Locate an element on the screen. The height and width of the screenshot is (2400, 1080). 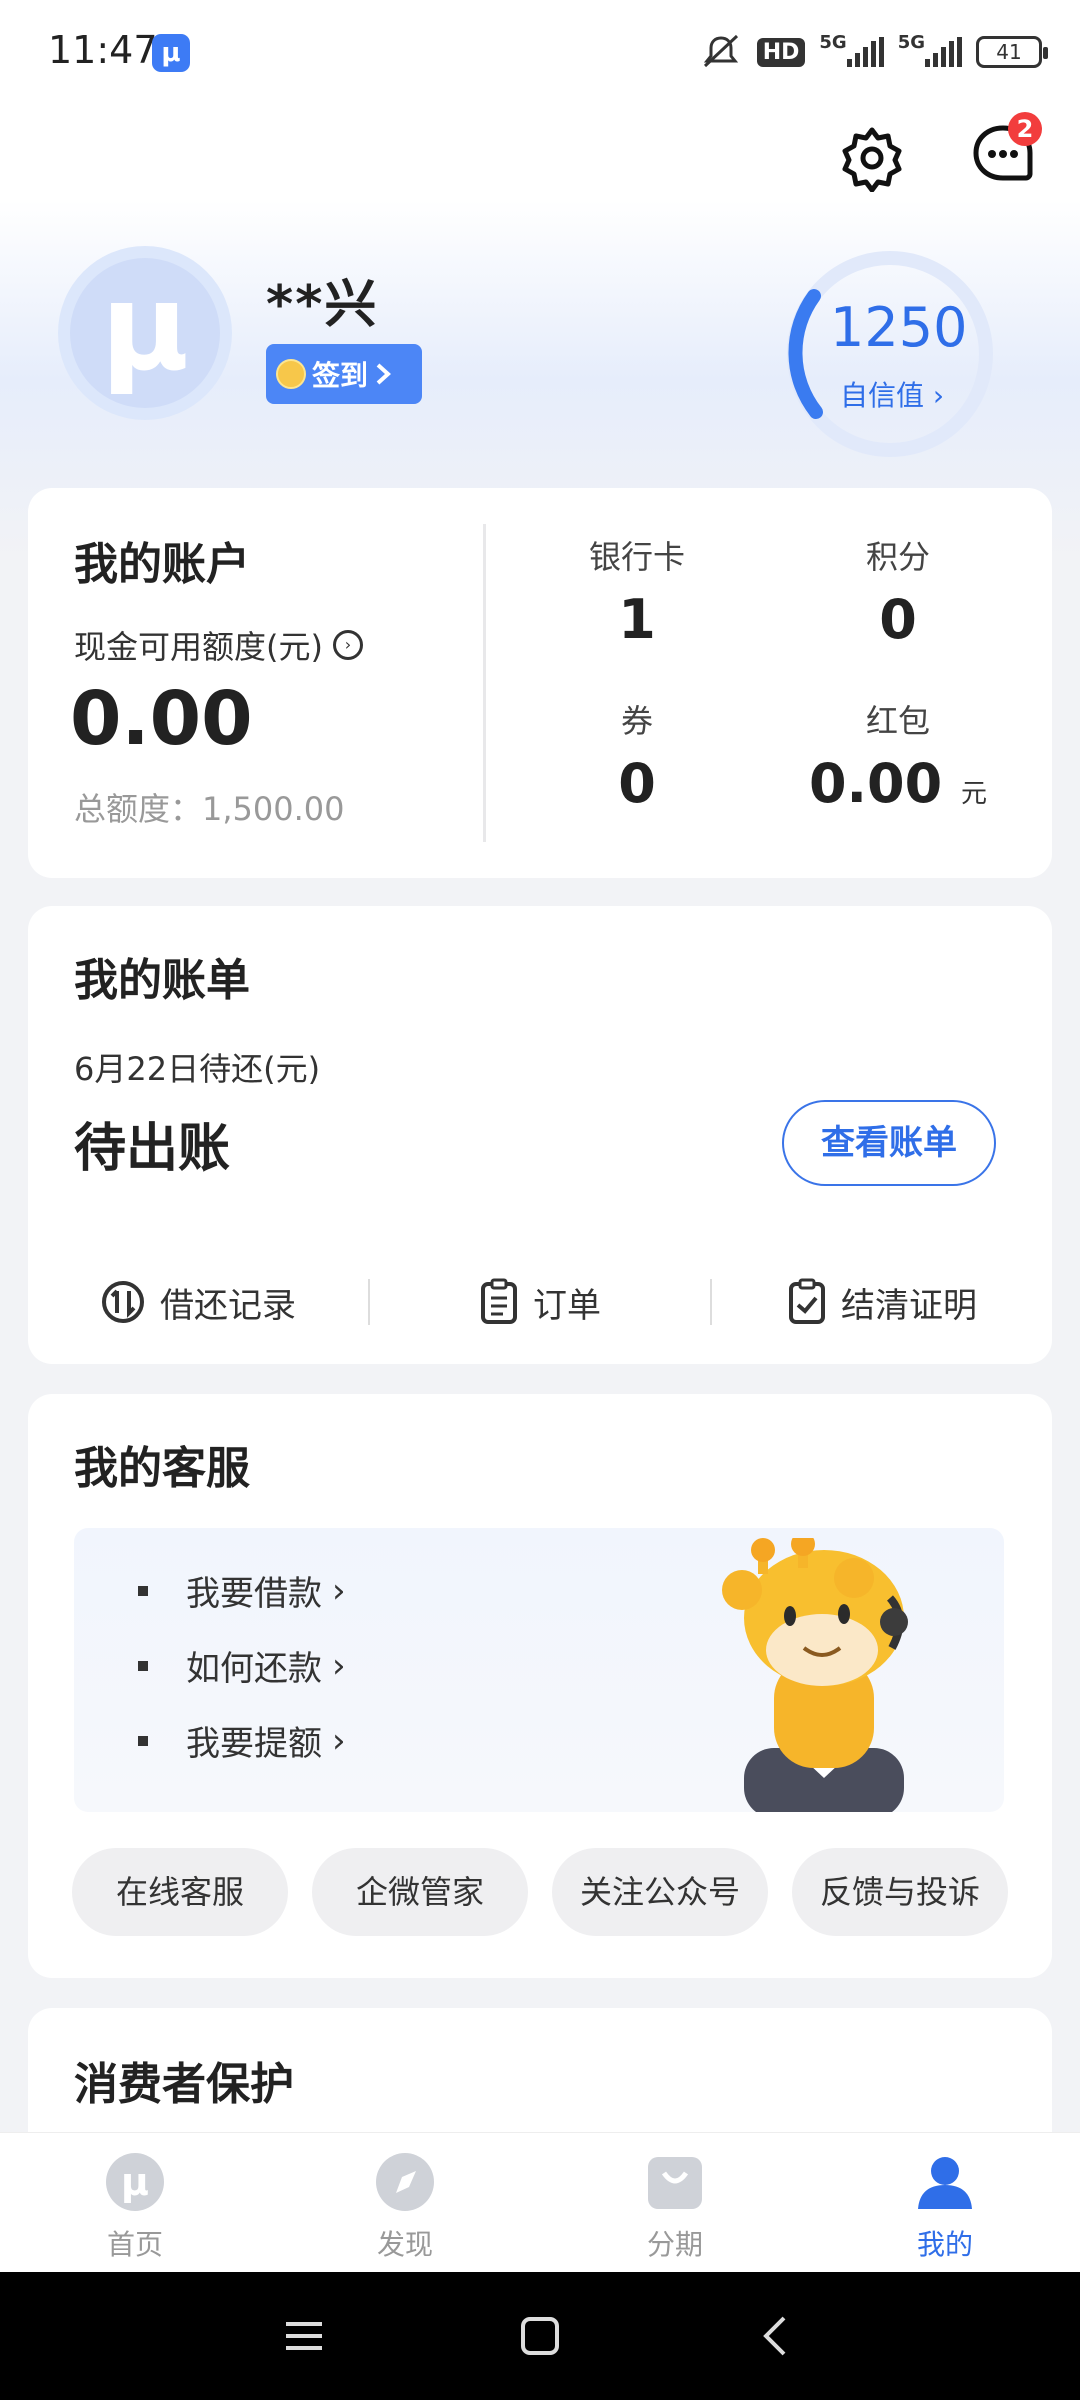
app-notification-icon: μ is located at coordinates (171, 53).